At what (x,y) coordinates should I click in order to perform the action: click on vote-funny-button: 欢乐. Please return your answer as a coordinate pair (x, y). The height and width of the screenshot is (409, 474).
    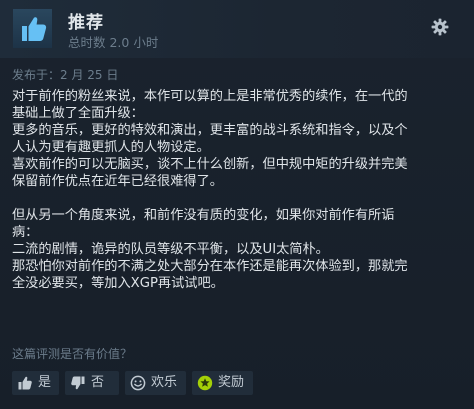
    Looking at the image, I should click on (155, 383).